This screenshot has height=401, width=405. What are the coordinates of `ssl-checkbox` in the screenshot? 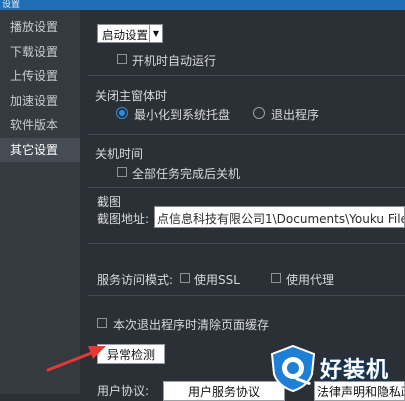 It's located at (185, 278).